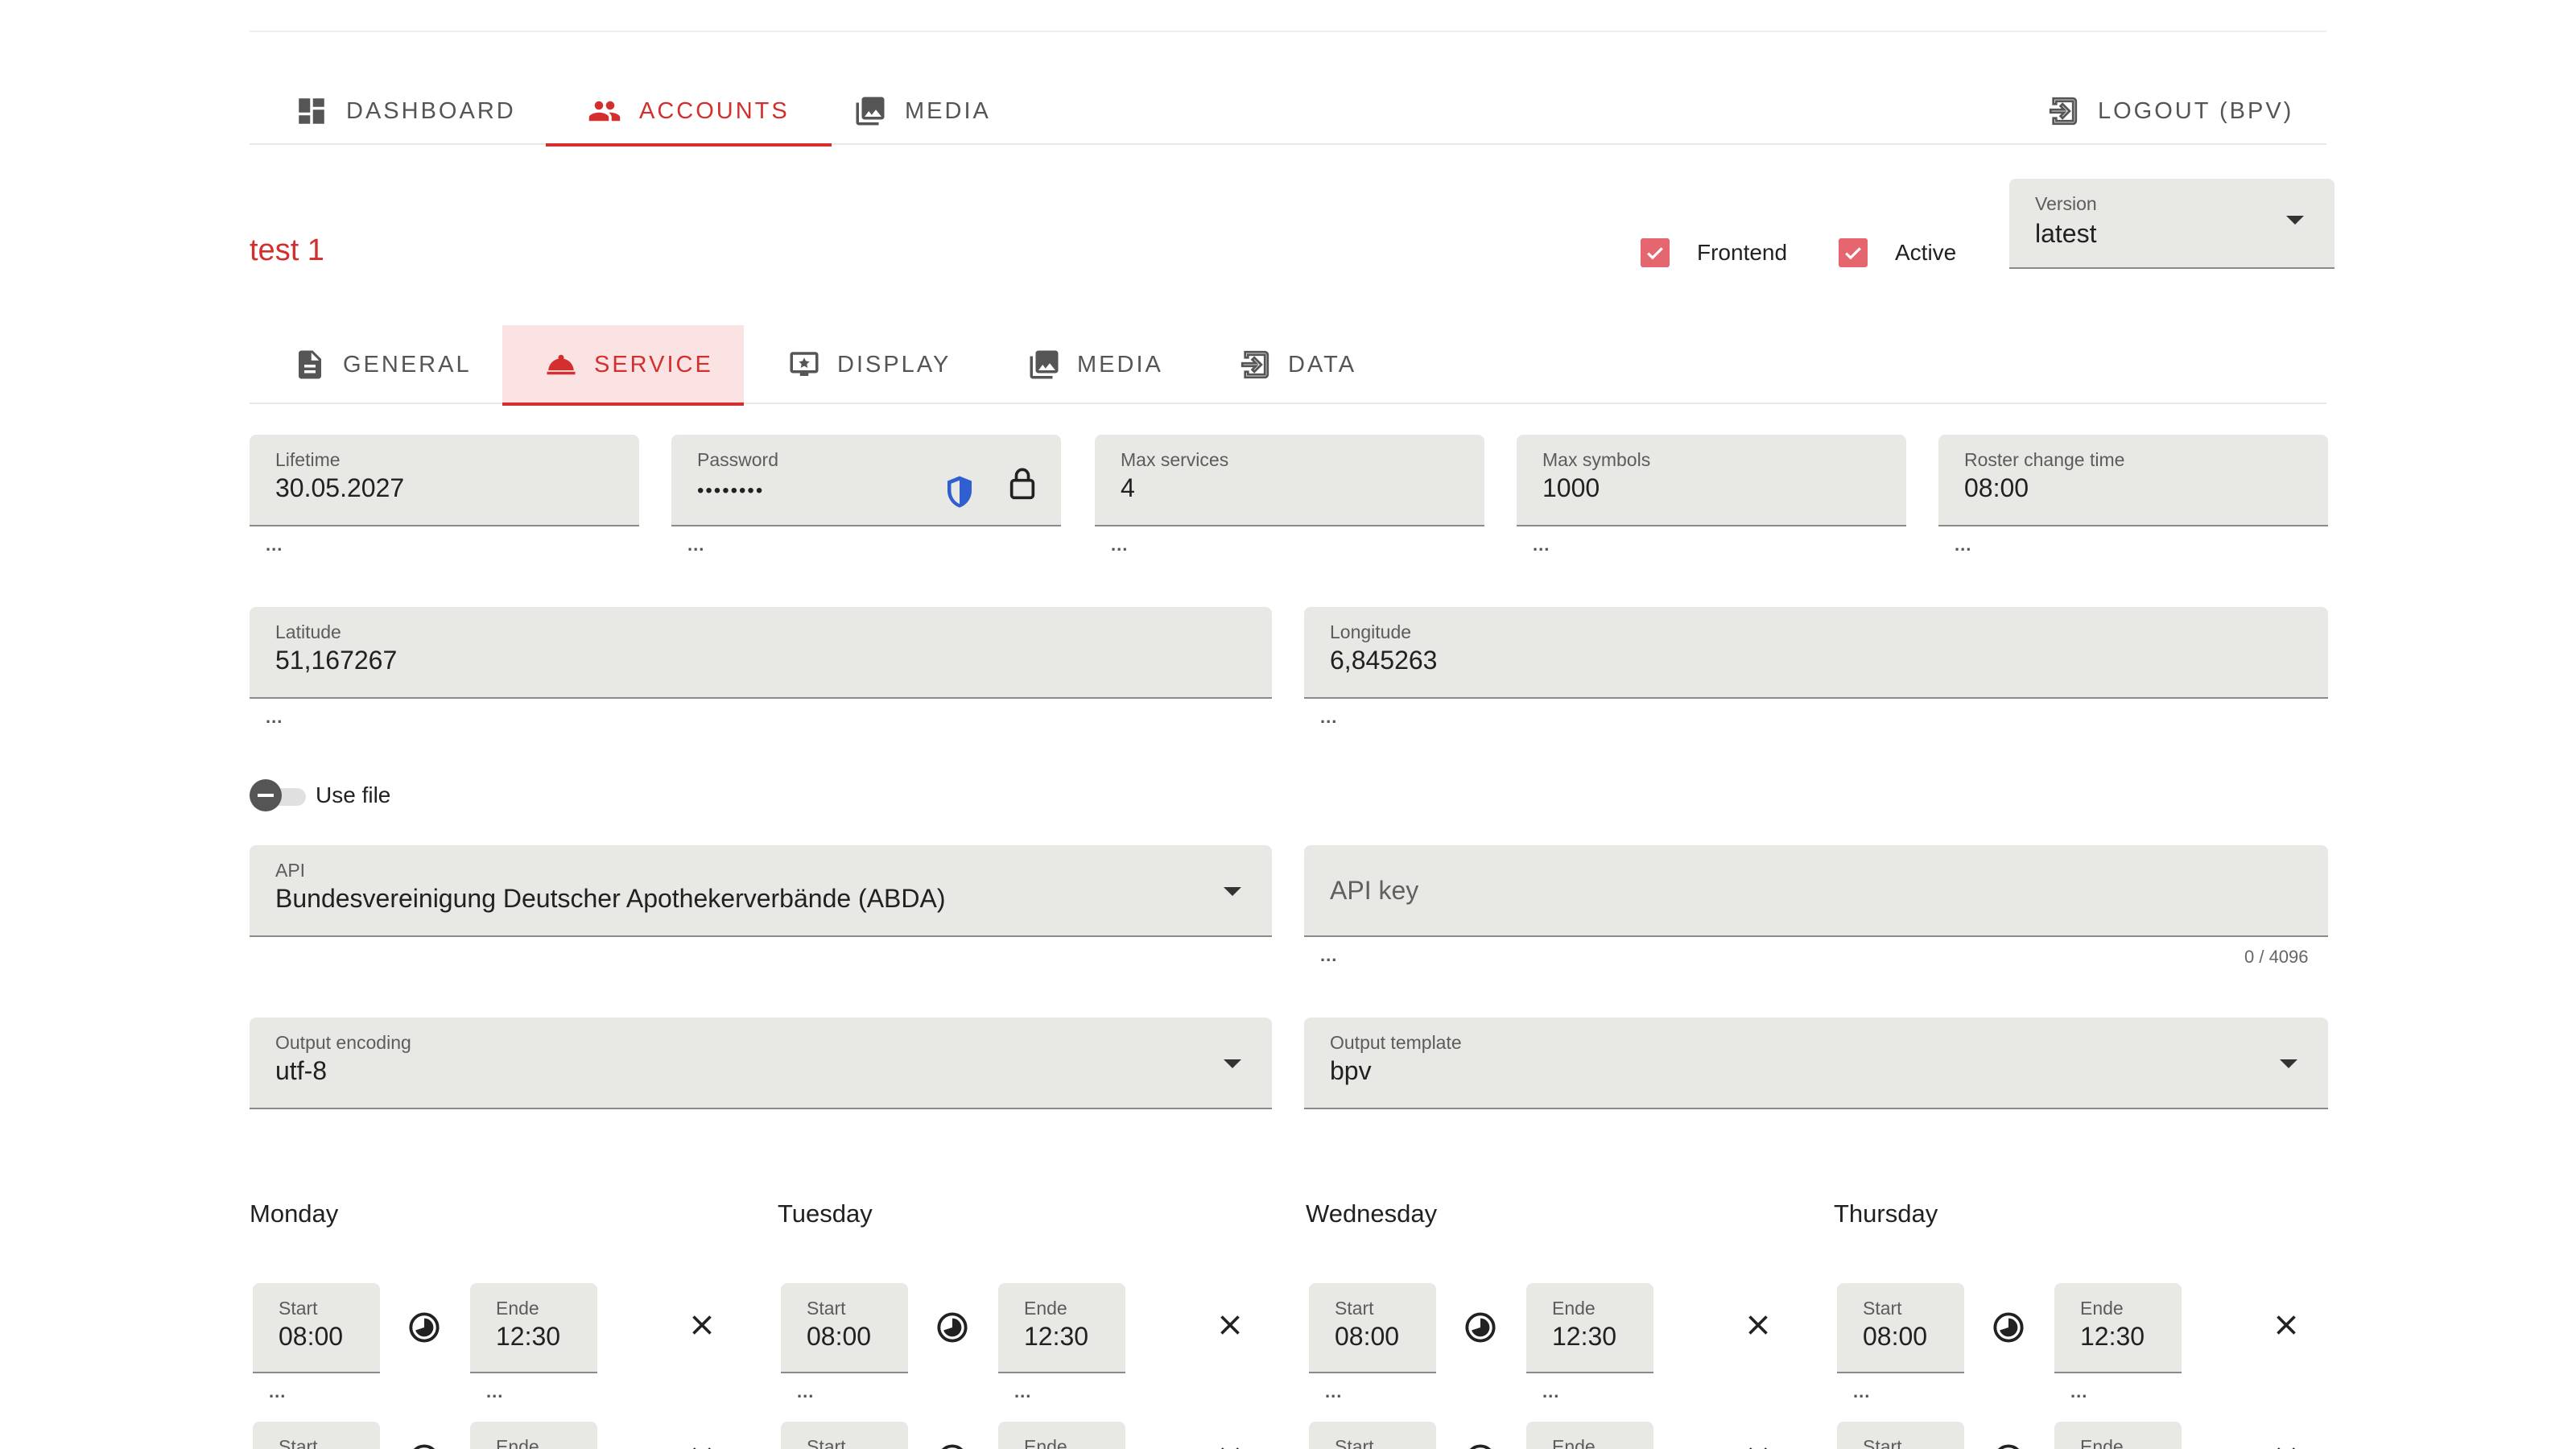 This screenshot has height=1449, width=2576. I want to click on api-key-input: API key, so click(1816, 891).